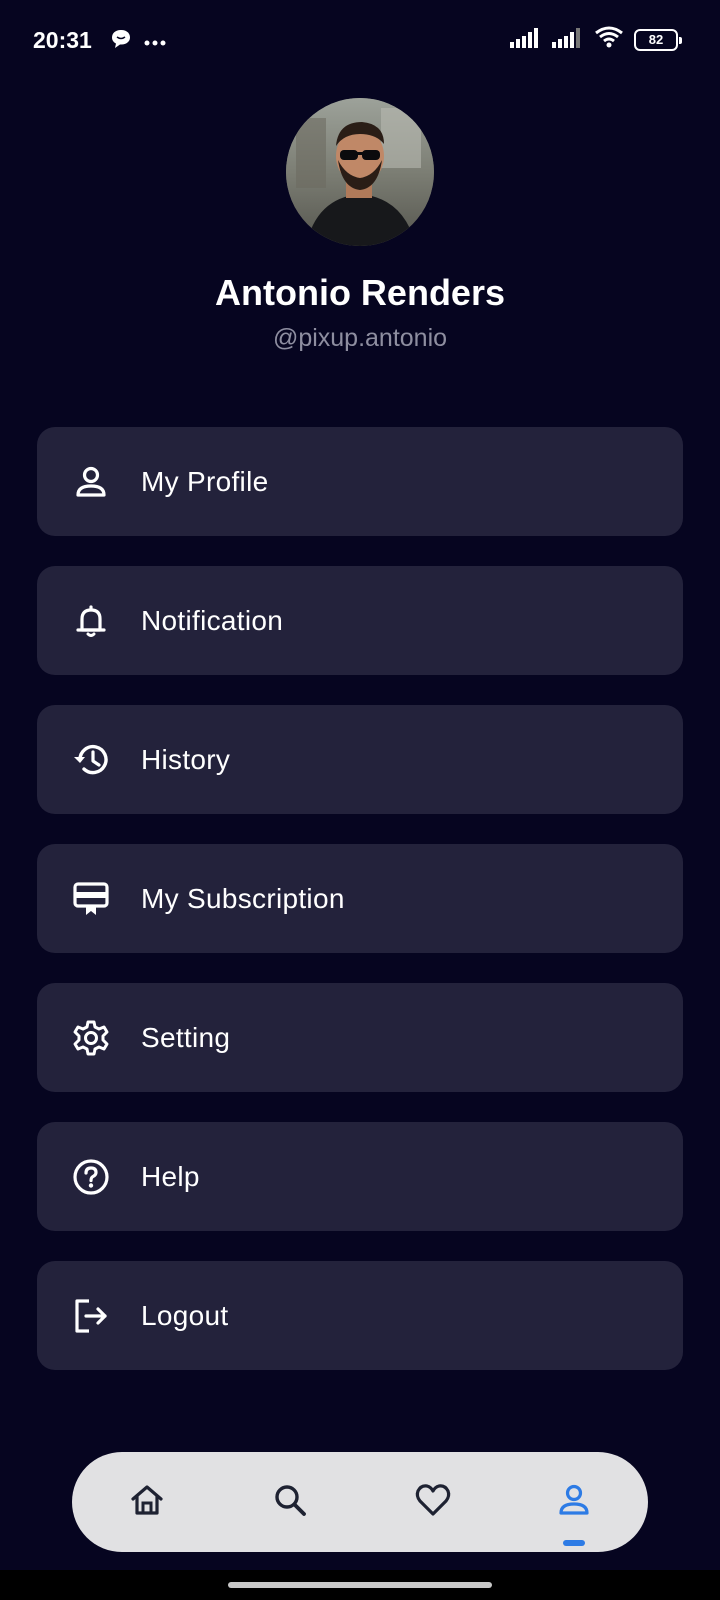  Describe the element at coordinates (185, 1315) in the screenshot. I see `menu-label: Logout` at that location.